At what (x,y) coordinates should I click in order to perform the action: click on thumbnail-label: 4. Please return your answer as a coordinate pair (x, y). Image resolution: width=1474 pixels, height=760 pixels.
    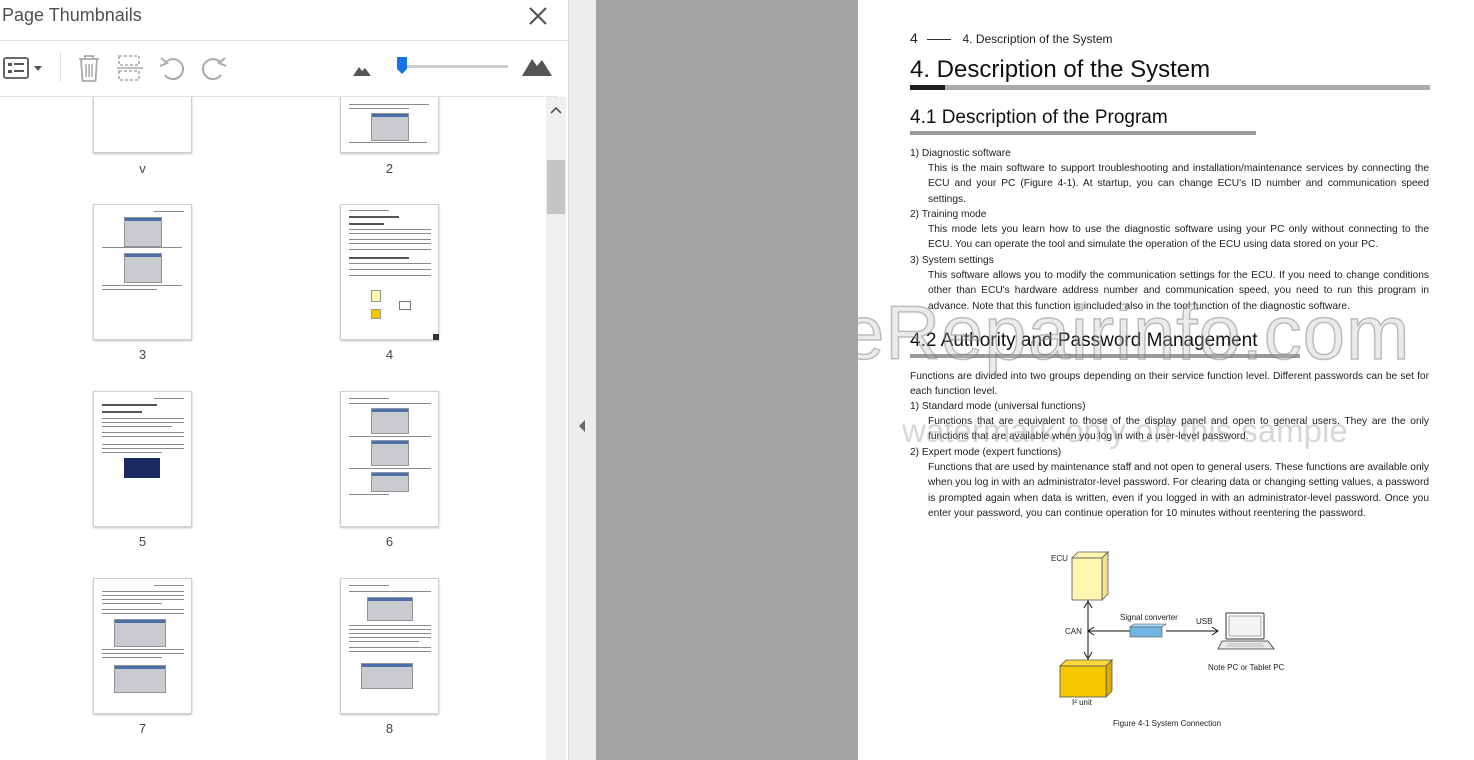
    Looking at the image, I should click on (389, 354).